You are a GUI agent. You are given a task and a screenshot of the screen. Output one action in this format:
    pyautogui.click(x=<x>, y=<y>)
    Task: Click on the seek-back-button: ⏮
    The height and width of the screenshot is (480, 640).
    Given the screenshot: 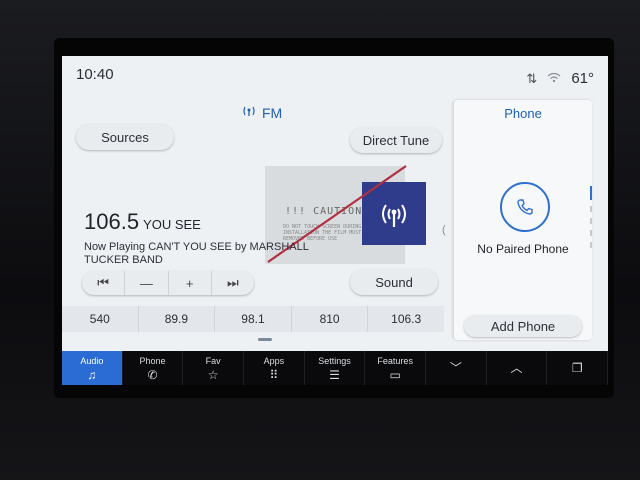 What is the action you would take?
    pyautogui.click(x=104, y=283)
    